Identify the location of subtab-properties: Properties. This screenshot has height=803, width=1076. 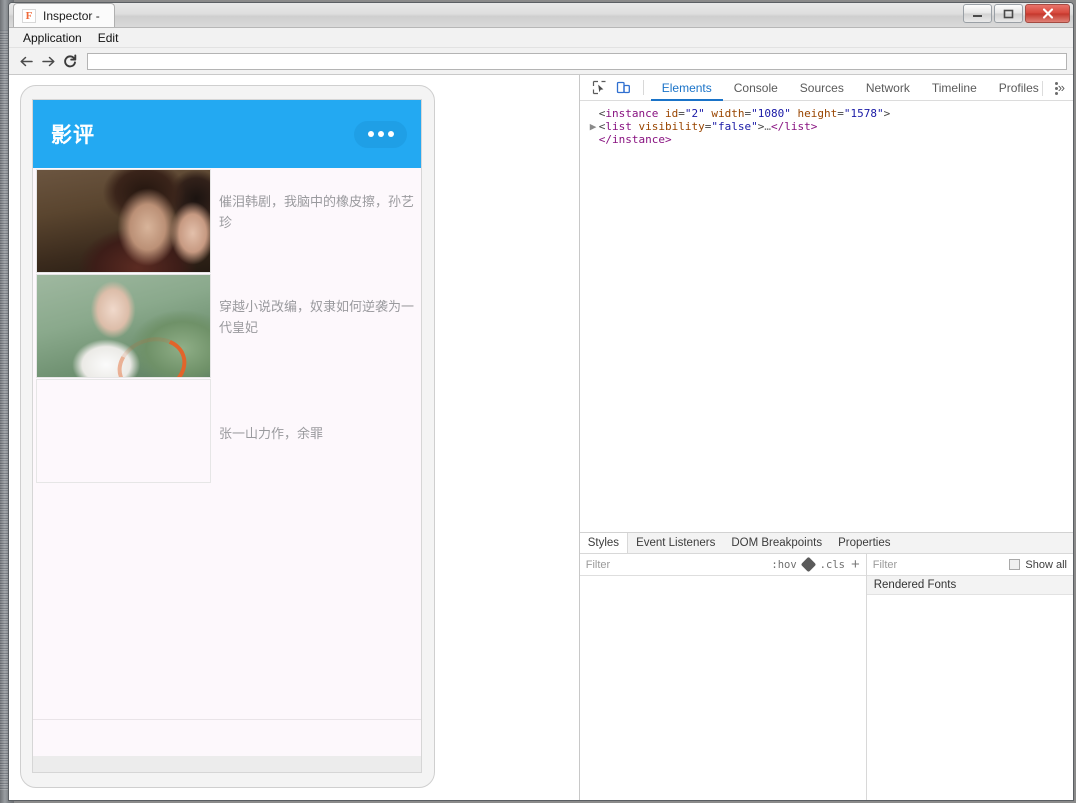
(864, 543).